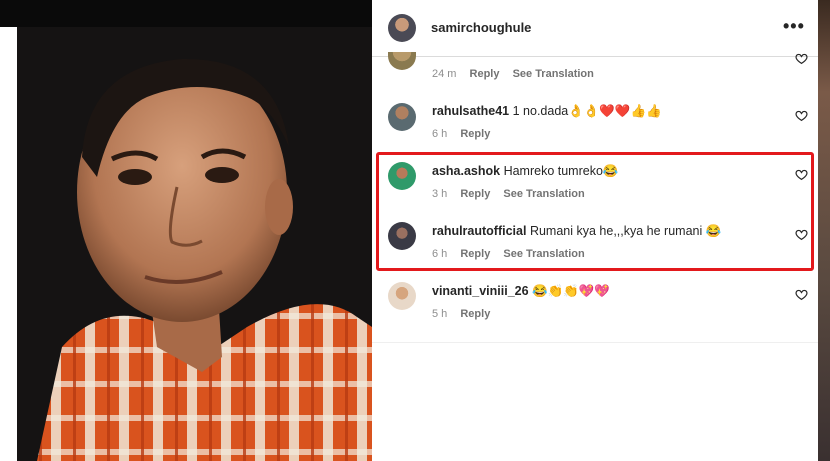 This screenshot has height=461, width=830. Describe the element at coordinates (480, 291) in the screenshot. I see `commenter-username: vinanti_viniii_26` at that location.